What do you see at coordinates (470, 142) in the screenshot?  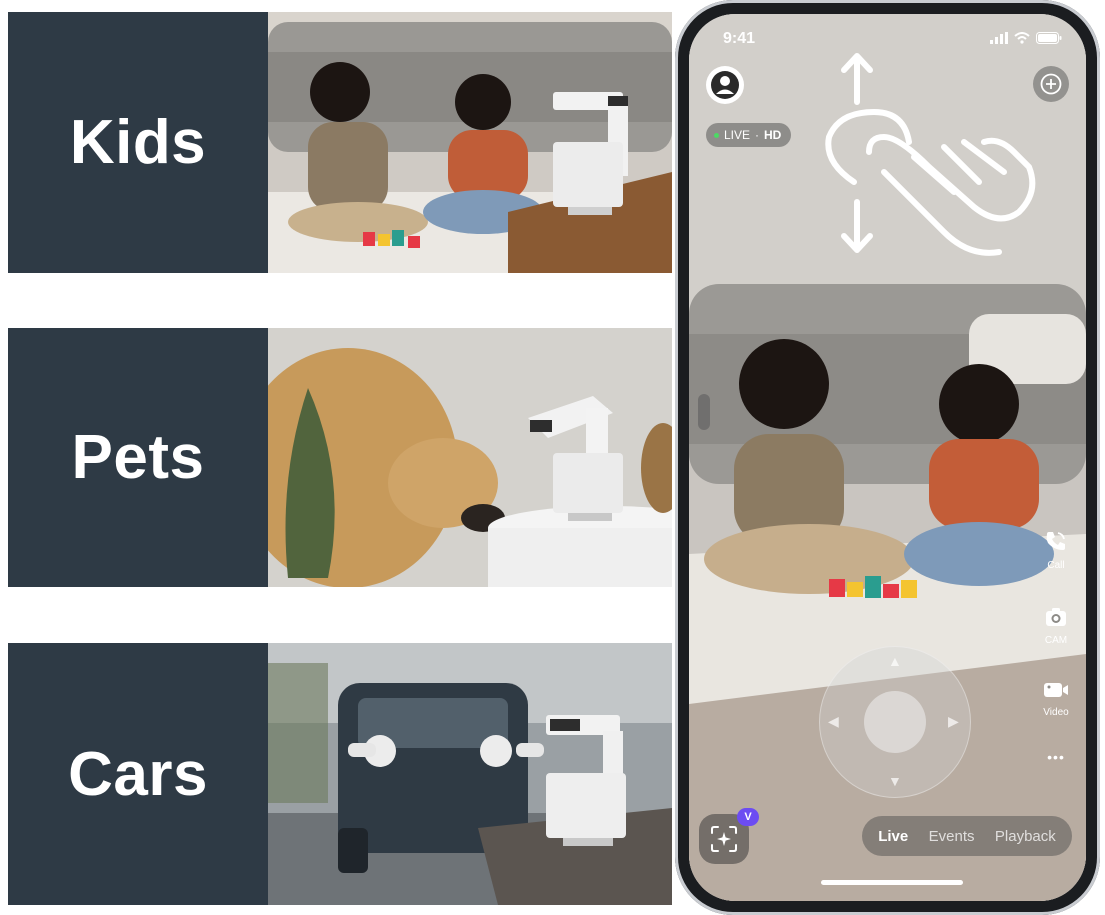 I see `kids-photo` at bounding box center [470, 142].